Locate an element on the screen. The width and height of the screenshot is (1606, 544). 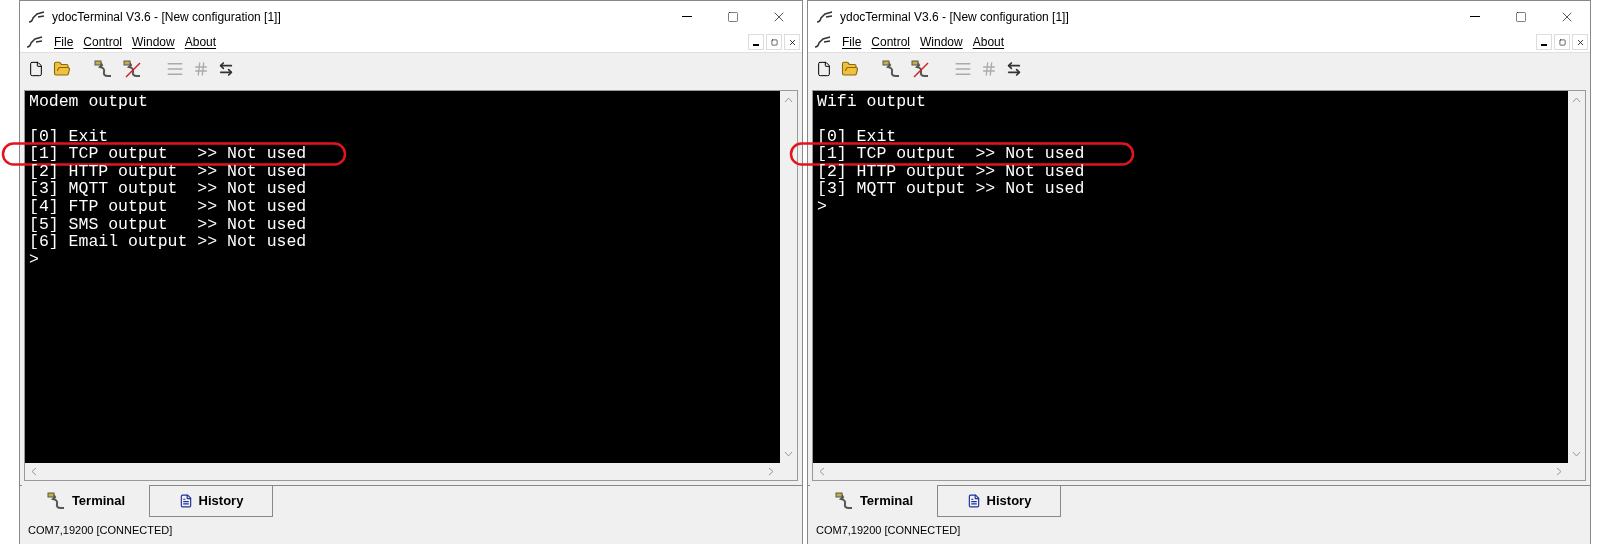
terminal-text: [4] FTP output >> Not used is located at coordinates (168, 207).